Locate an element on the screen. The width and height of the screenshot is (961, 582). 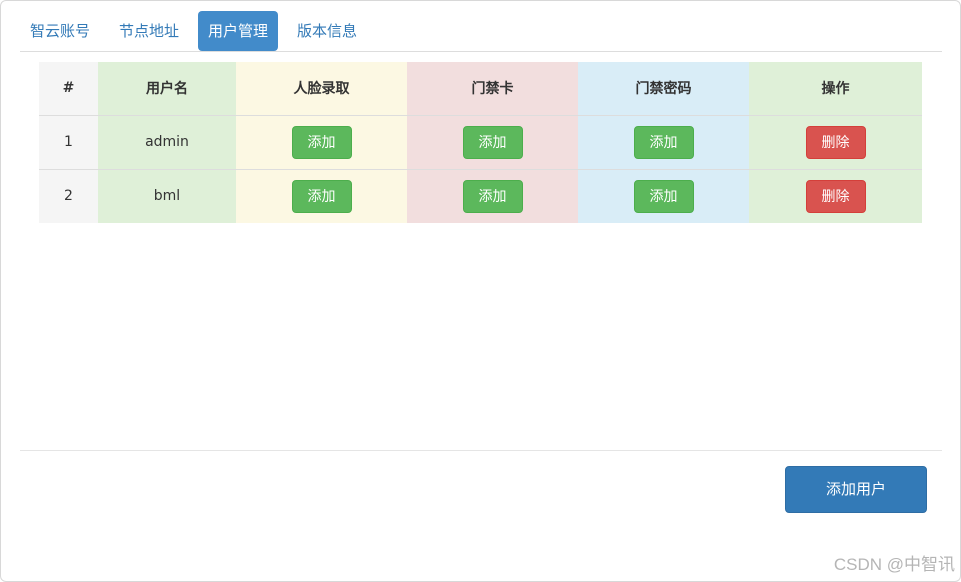
tab-bar: 智云账号 节点地址 用户管理 版本信息 is located at coordinates (481, 31).